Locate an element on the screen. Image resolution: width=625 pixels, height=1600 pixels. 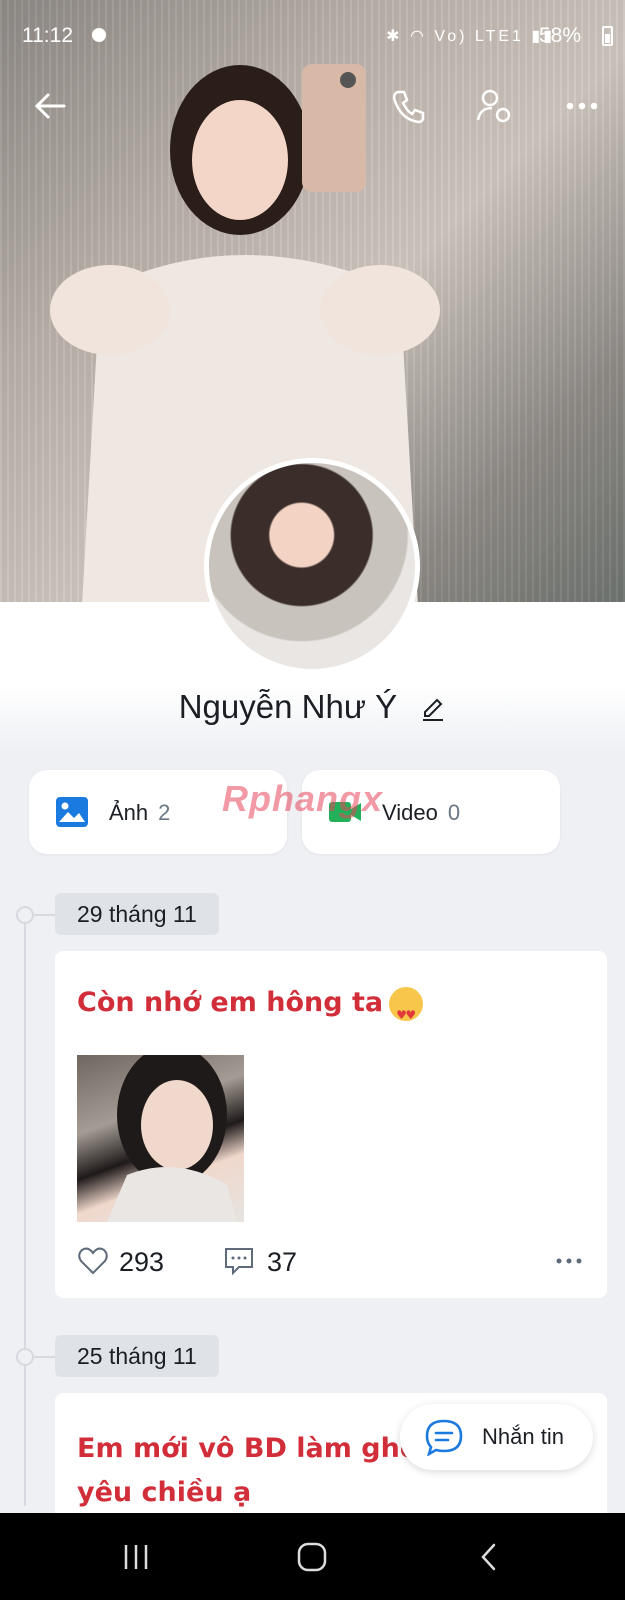
post-actions: 293 37 is located at coordinates (332, 1263).